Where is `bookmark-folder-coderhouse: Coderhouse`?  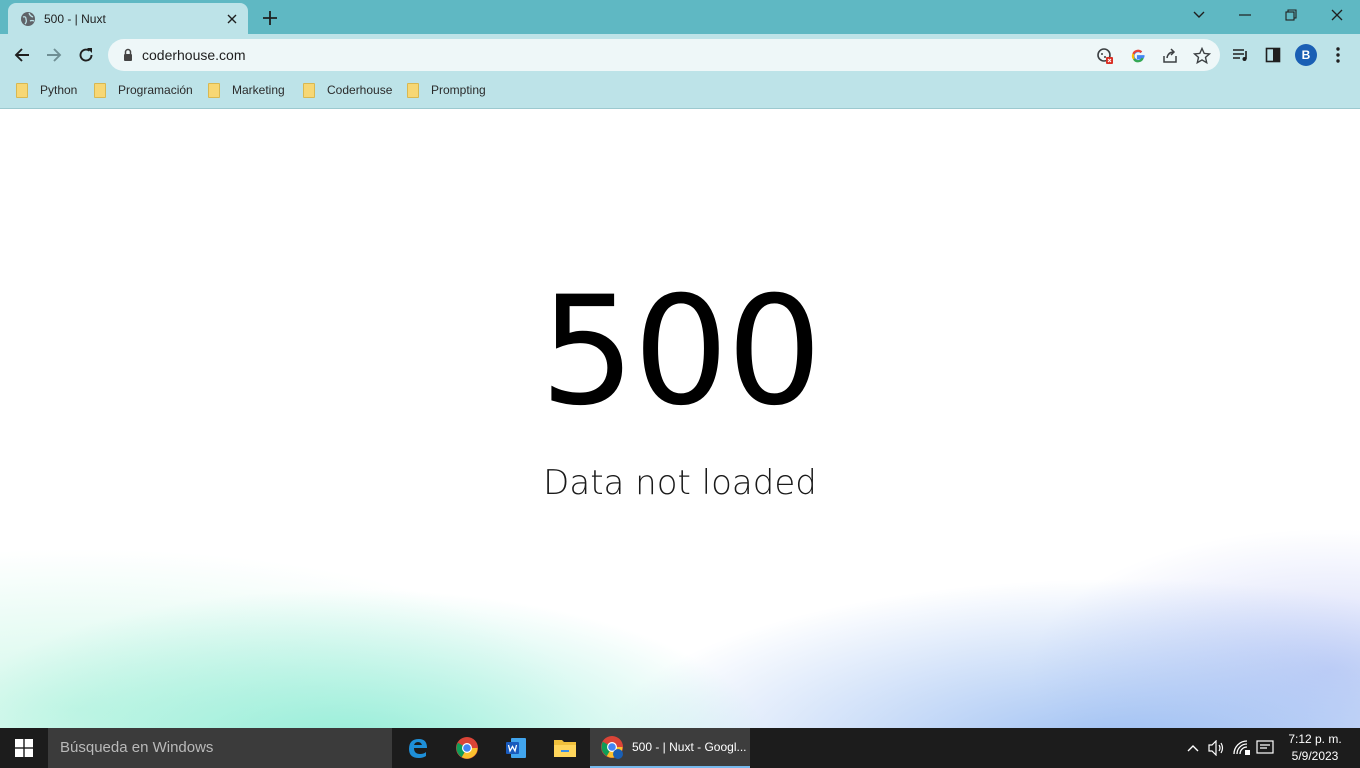
bookmark-folder-coderhouse: Coderhouse is located at coordinates (347, 90).